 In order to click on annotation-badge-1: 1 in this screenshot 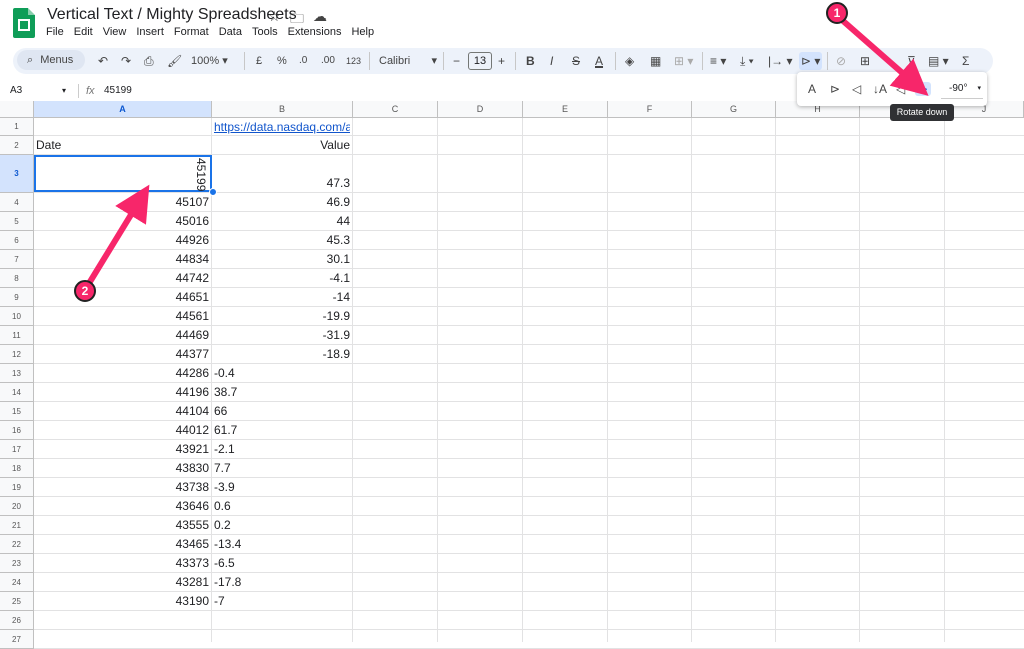, I will do `click(837, 13)`.